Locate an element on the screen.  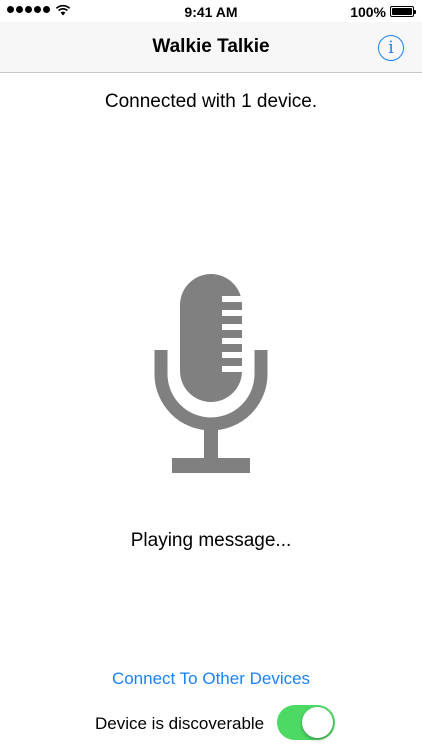
status-bar: 9:41 AM 100% is located at coordinates (211, 11).